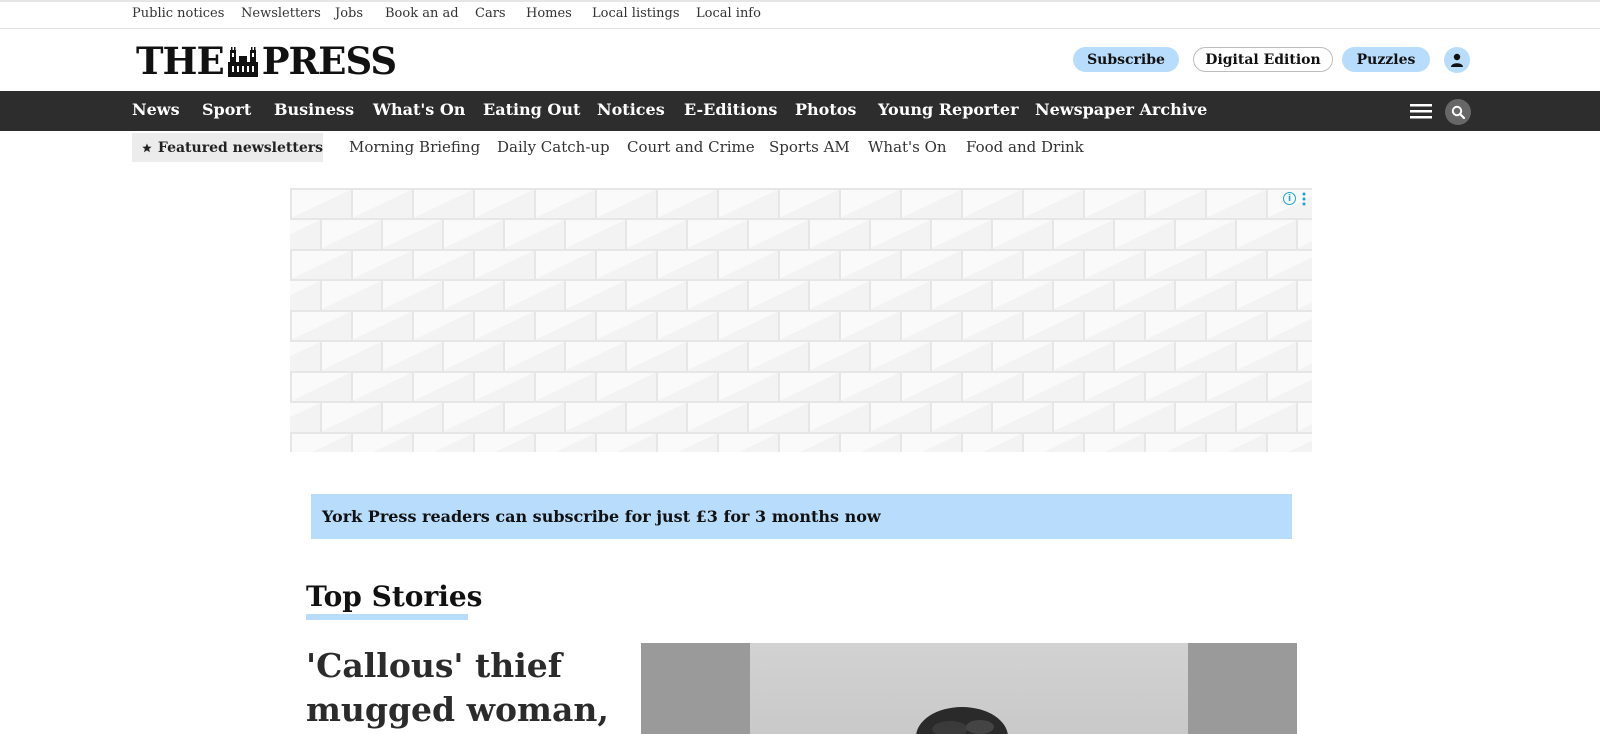 This screenshot has width=1600, height=734. What do you see at coordinates (1126, 59) in the screenshot?
I see `subscribe-button: Subscribe` at bounding box center [1126, 59].